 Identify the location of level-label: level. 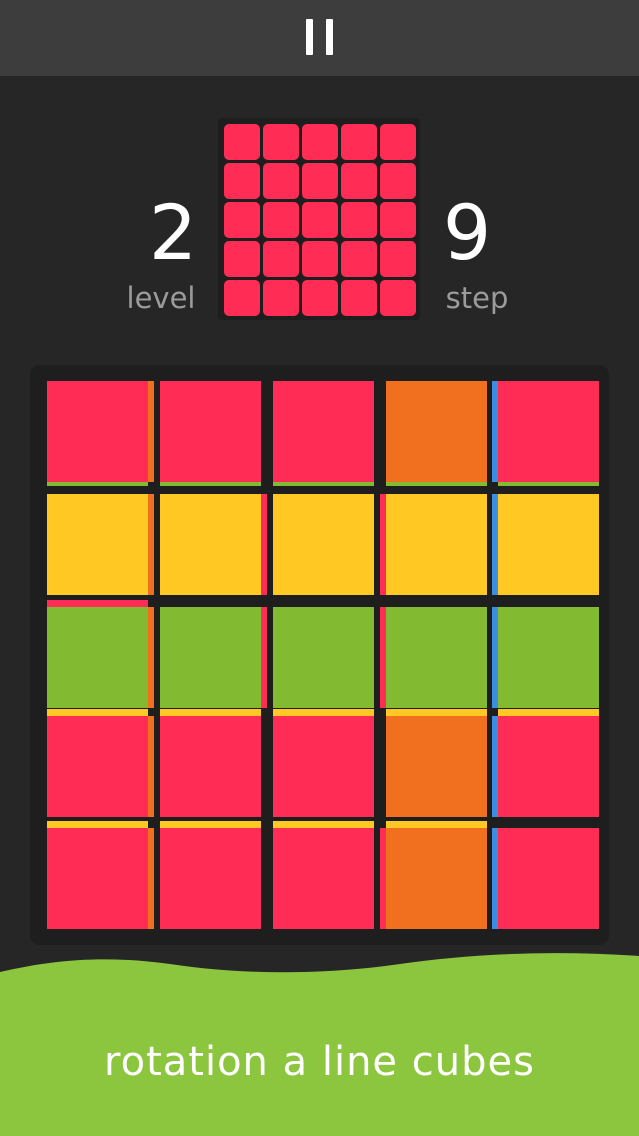
(161, 298).